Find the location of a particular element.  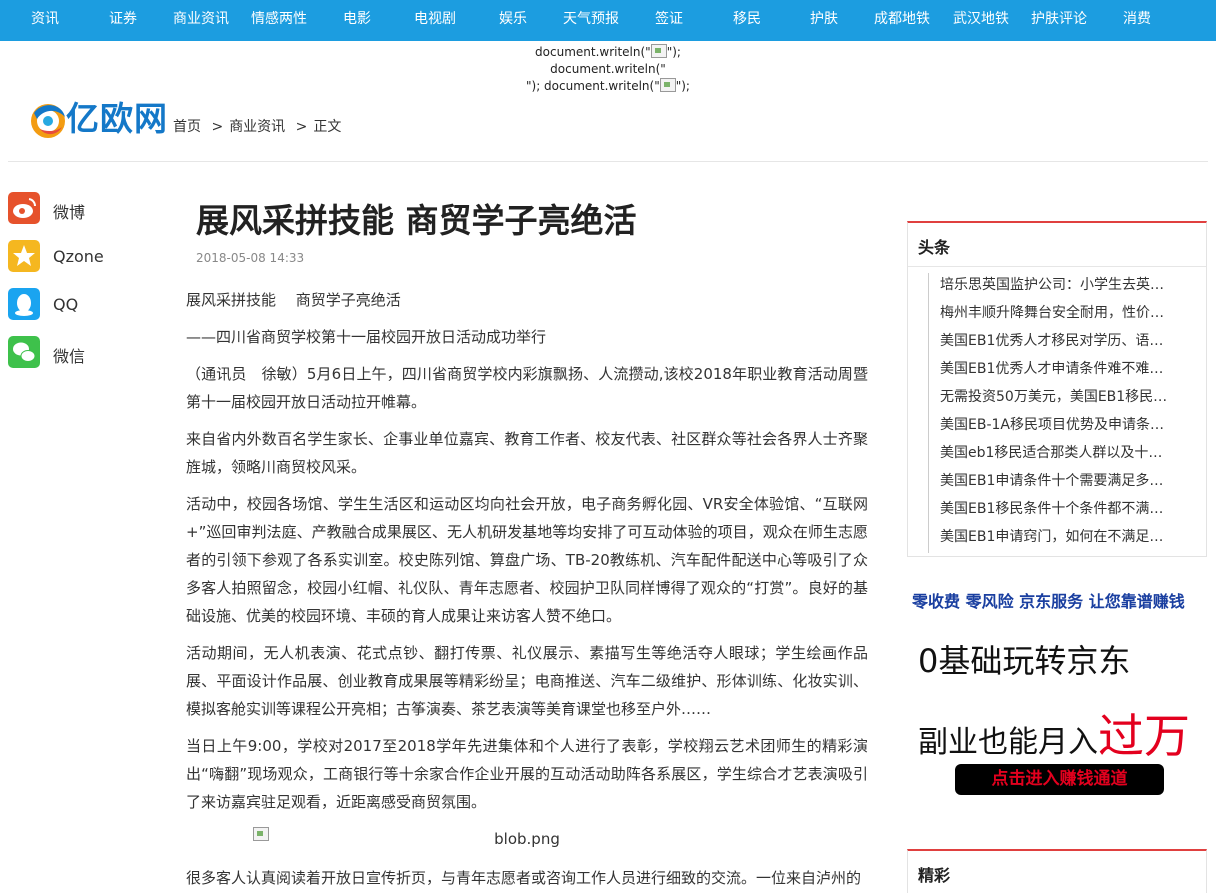

nav-item-entertainment: 娱乐 is located at coordinates (513, 20).